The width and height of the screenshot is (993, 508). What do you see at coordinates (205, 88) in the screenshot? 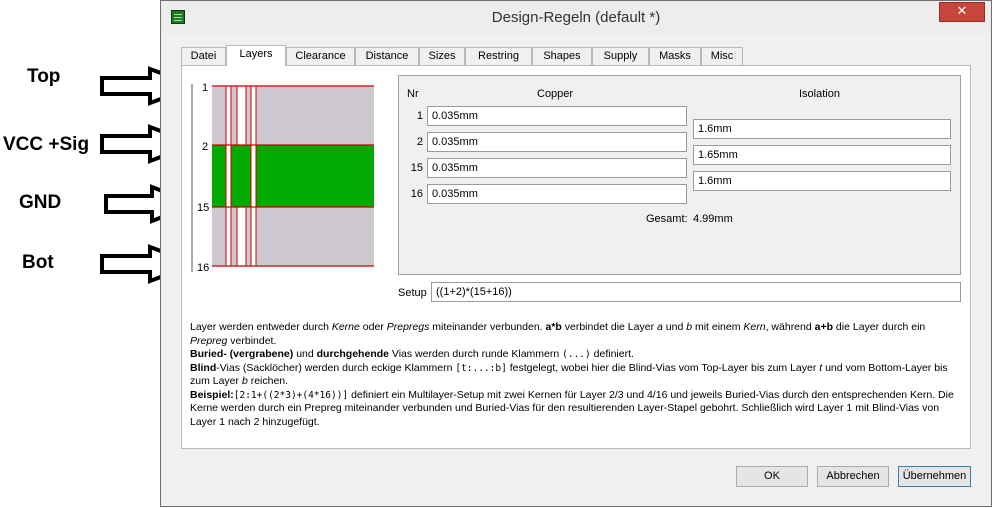
I see `layer-number-1: 1` at bounding box center [205, 88].